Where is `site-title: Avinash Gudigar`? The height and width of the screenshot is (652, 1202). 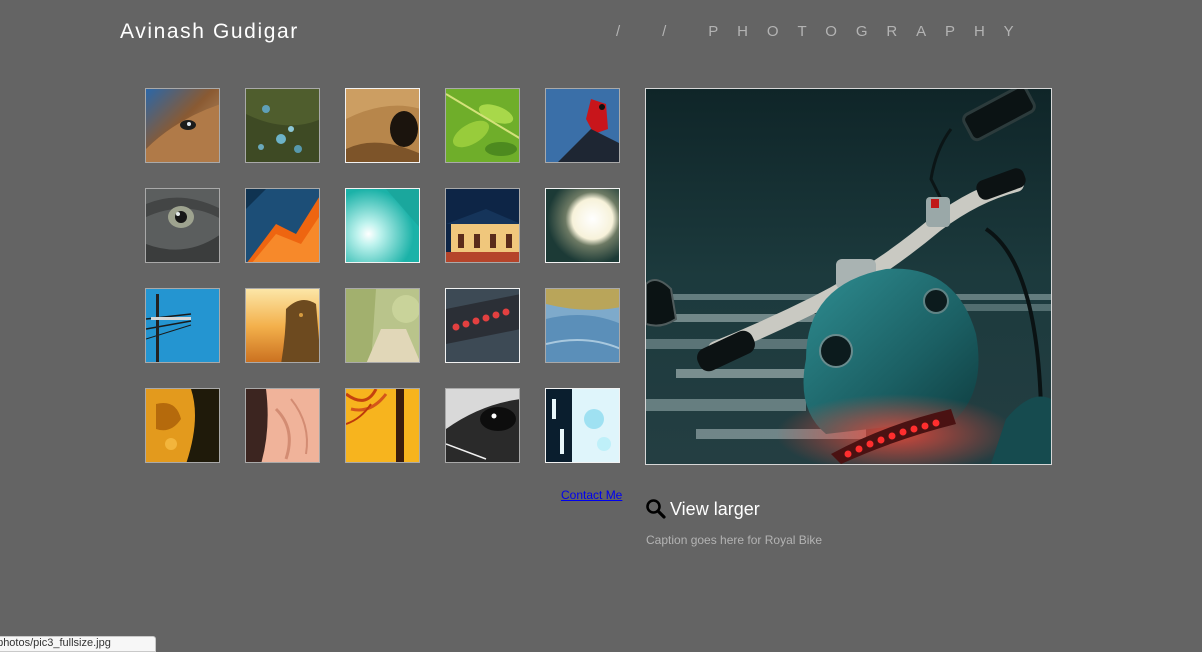
site-title: Avinash Gudigar is located at coordinates (209, 31).